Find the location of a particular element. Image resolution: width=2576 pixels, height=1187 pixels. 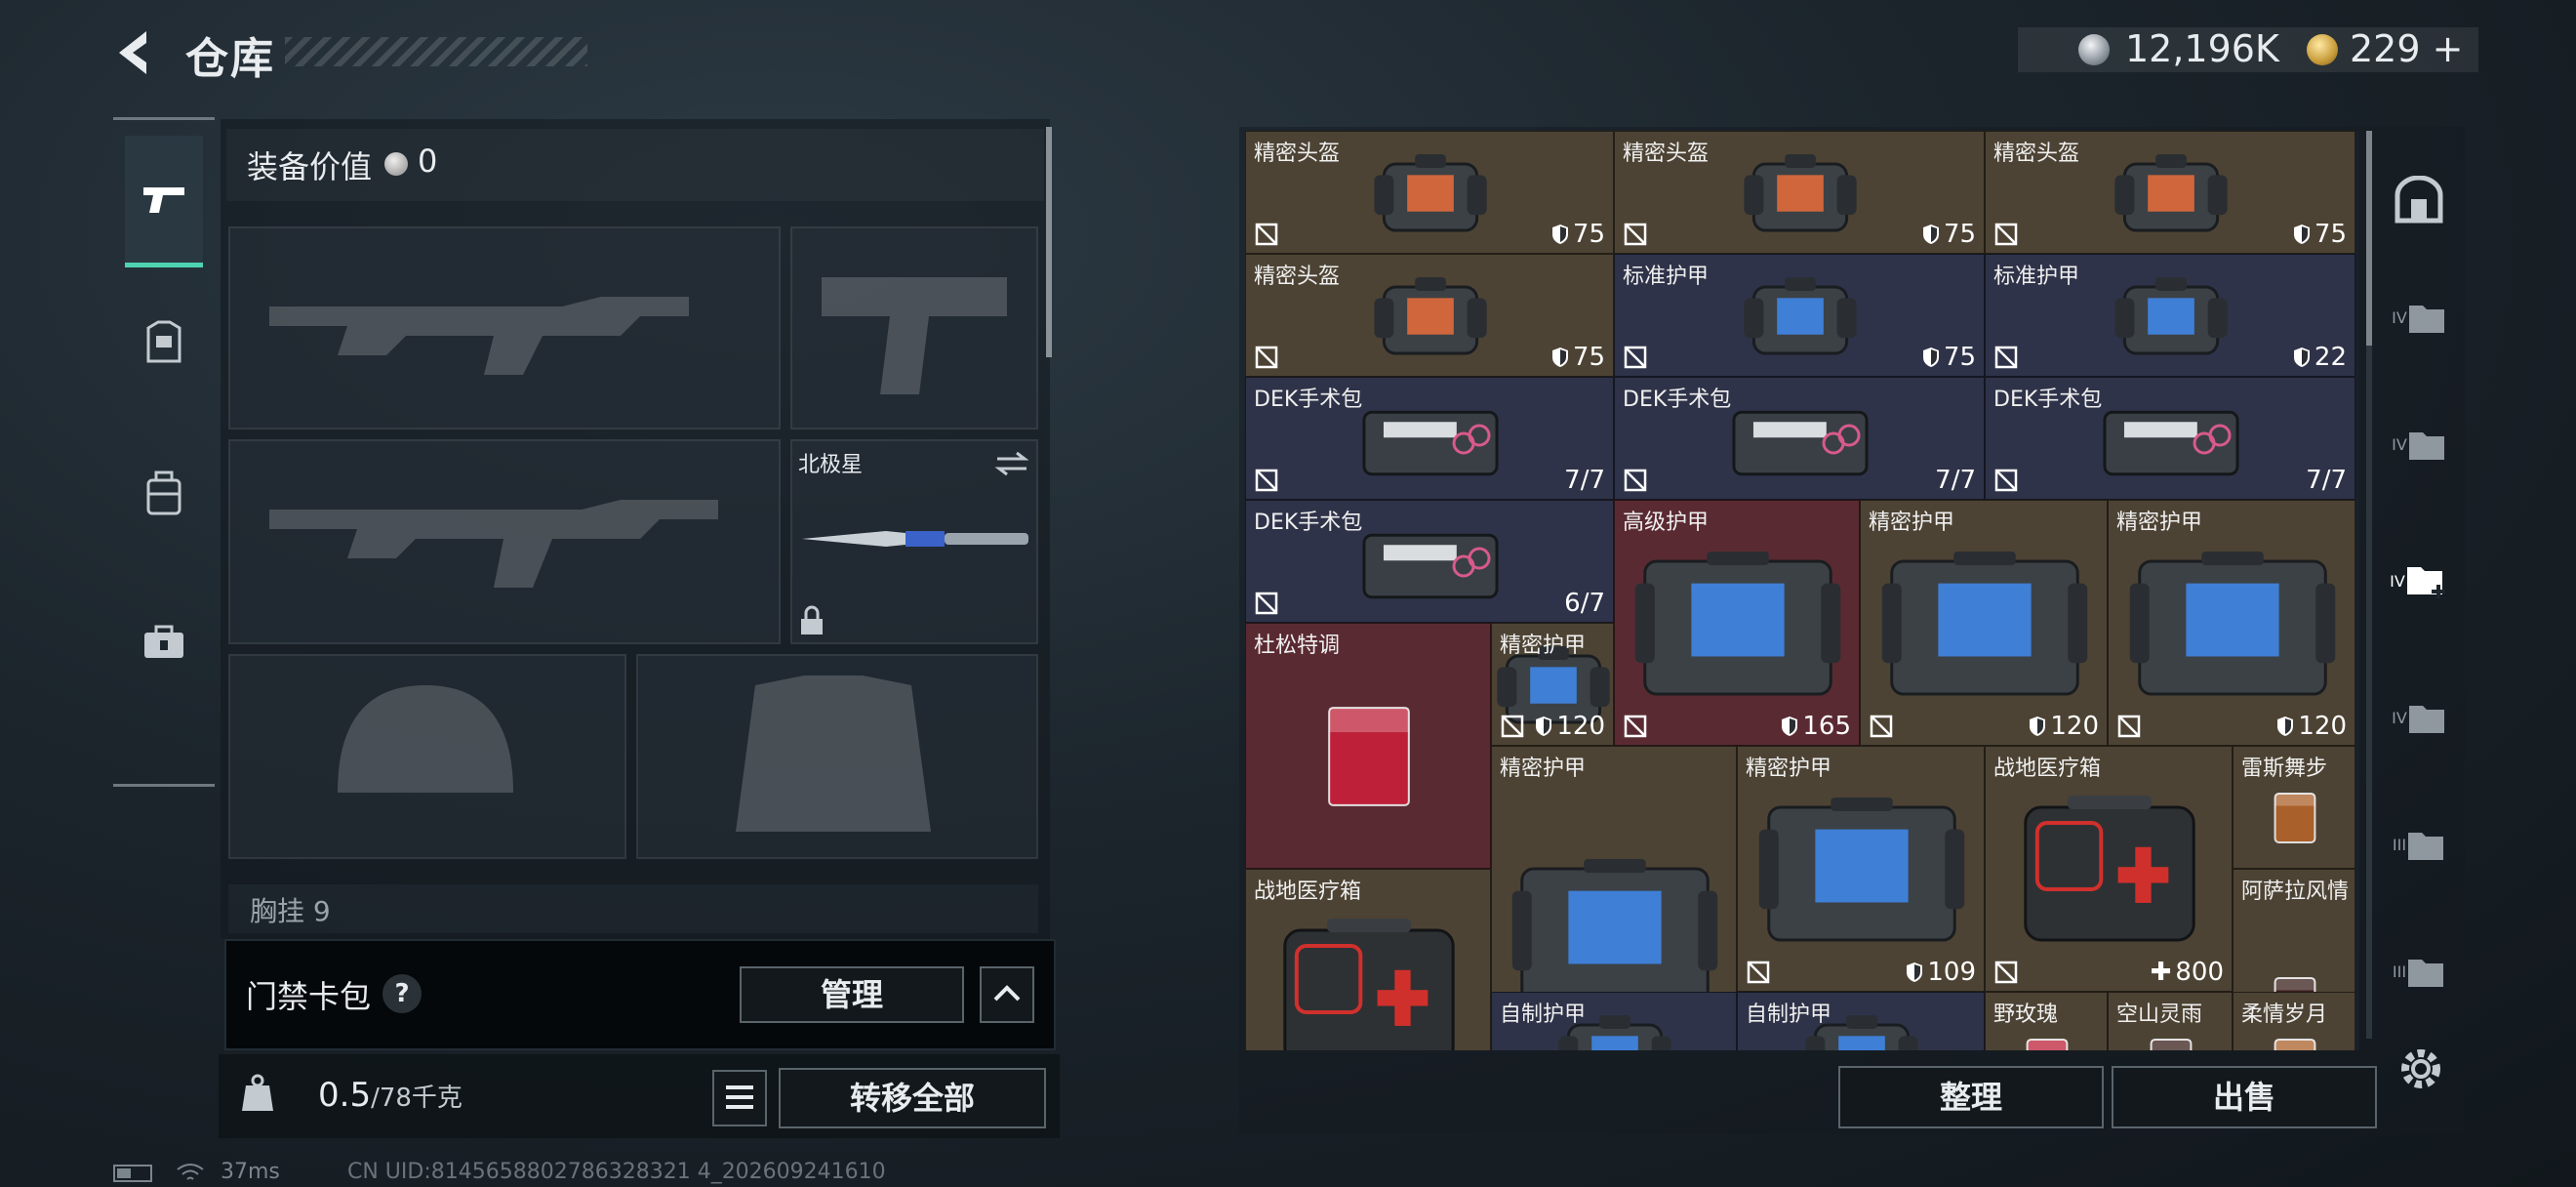

chest-rig-slot is located at coordinates (633, 908).